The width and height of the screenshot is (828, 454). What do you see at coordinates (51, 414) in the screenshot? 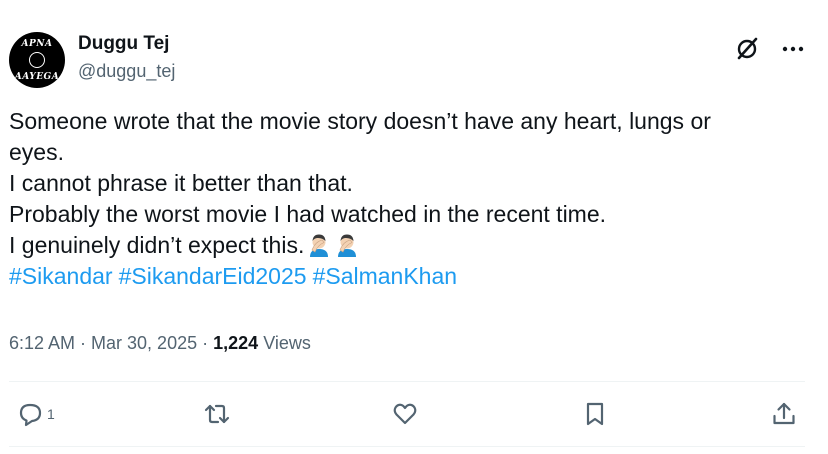
I see `reply-count: 1` at bounding box center [51, 414].